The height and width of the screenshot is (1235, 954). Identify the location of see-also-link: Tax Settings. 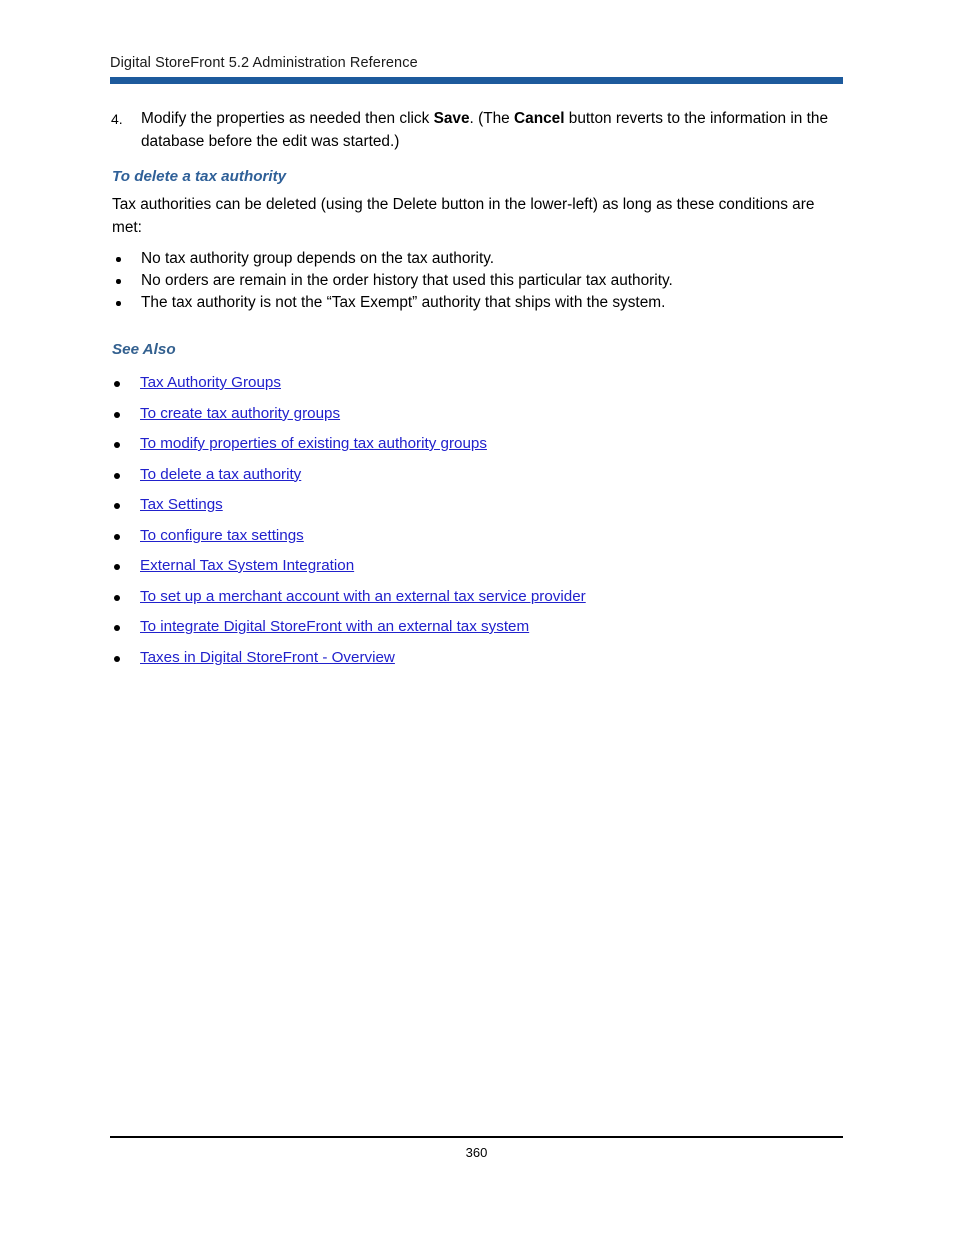
(181, 504).